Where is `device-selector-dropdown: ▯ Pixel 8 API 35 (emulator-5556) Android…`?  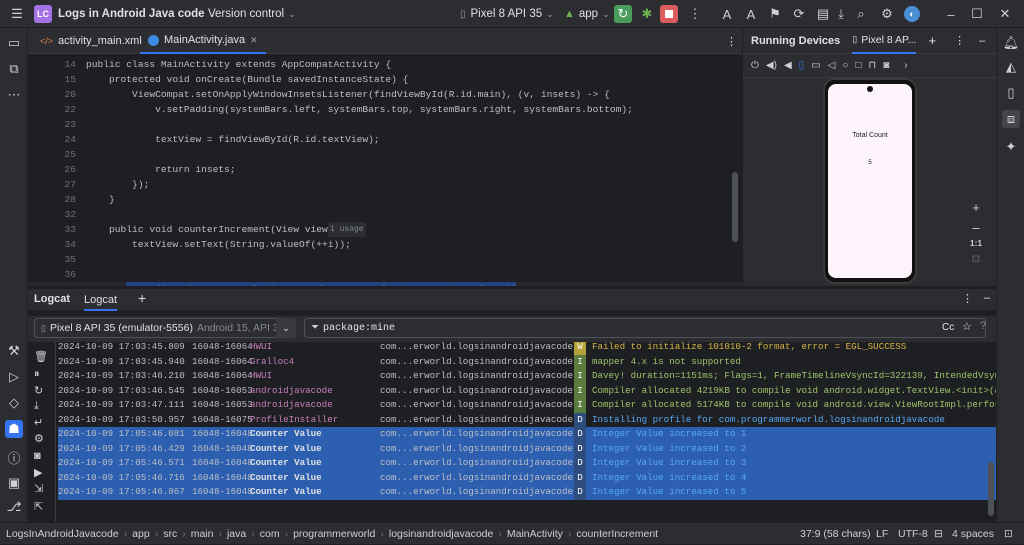
device-selector-dropdown: ▯ Pixel 8 API 35 (emulator-5556) Android… is located at coordinates (165, 328).